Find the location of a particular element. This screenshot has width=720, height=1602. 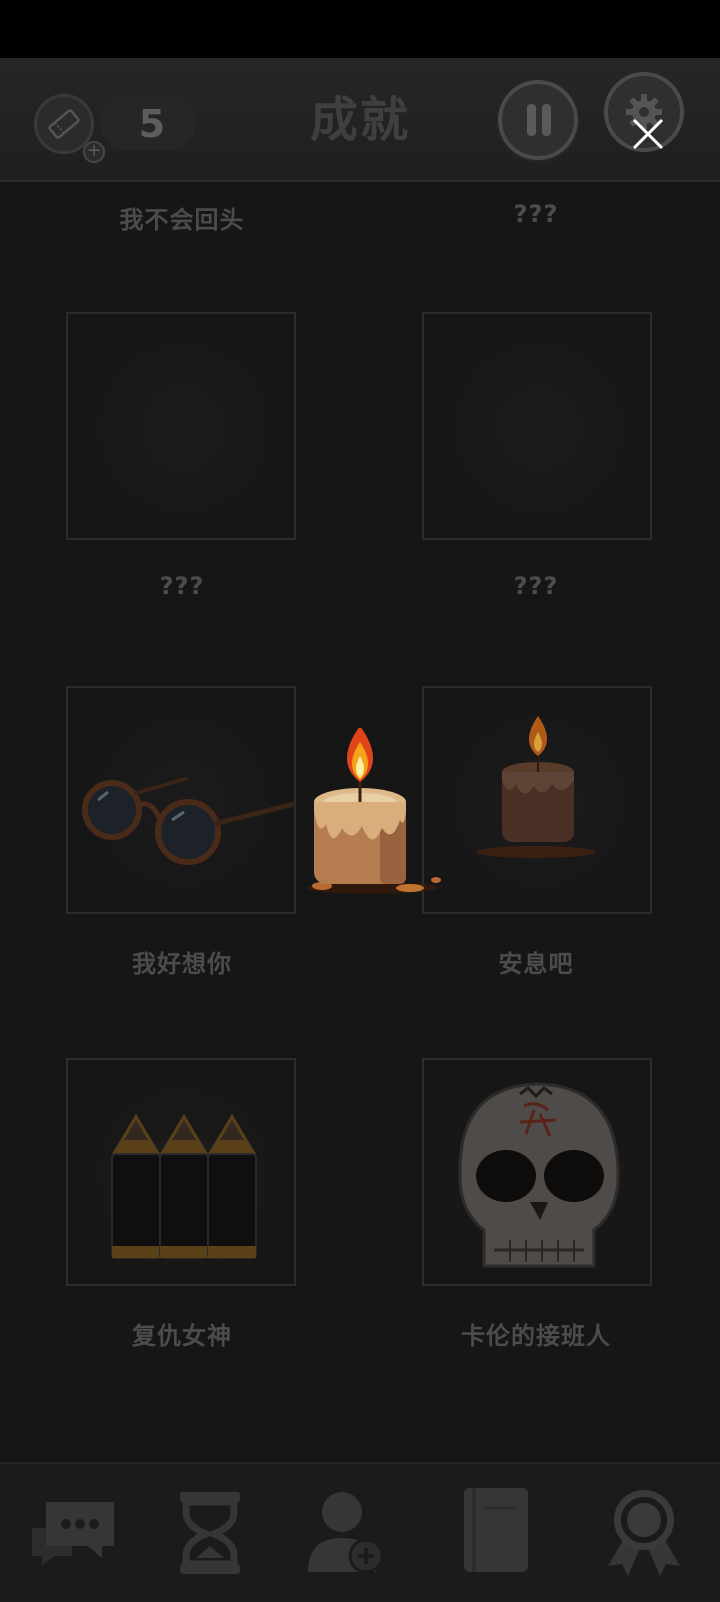

award-badge-icon is located at coordinates (644, 1533).